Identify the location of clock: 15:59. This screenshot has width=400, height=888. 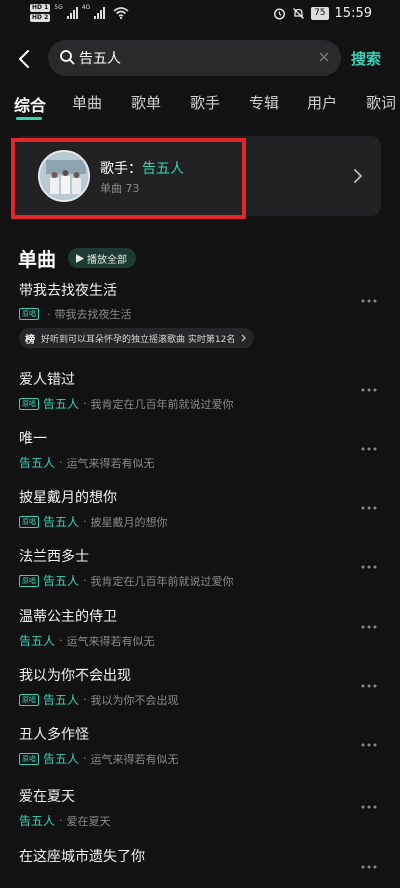
(353, 13).